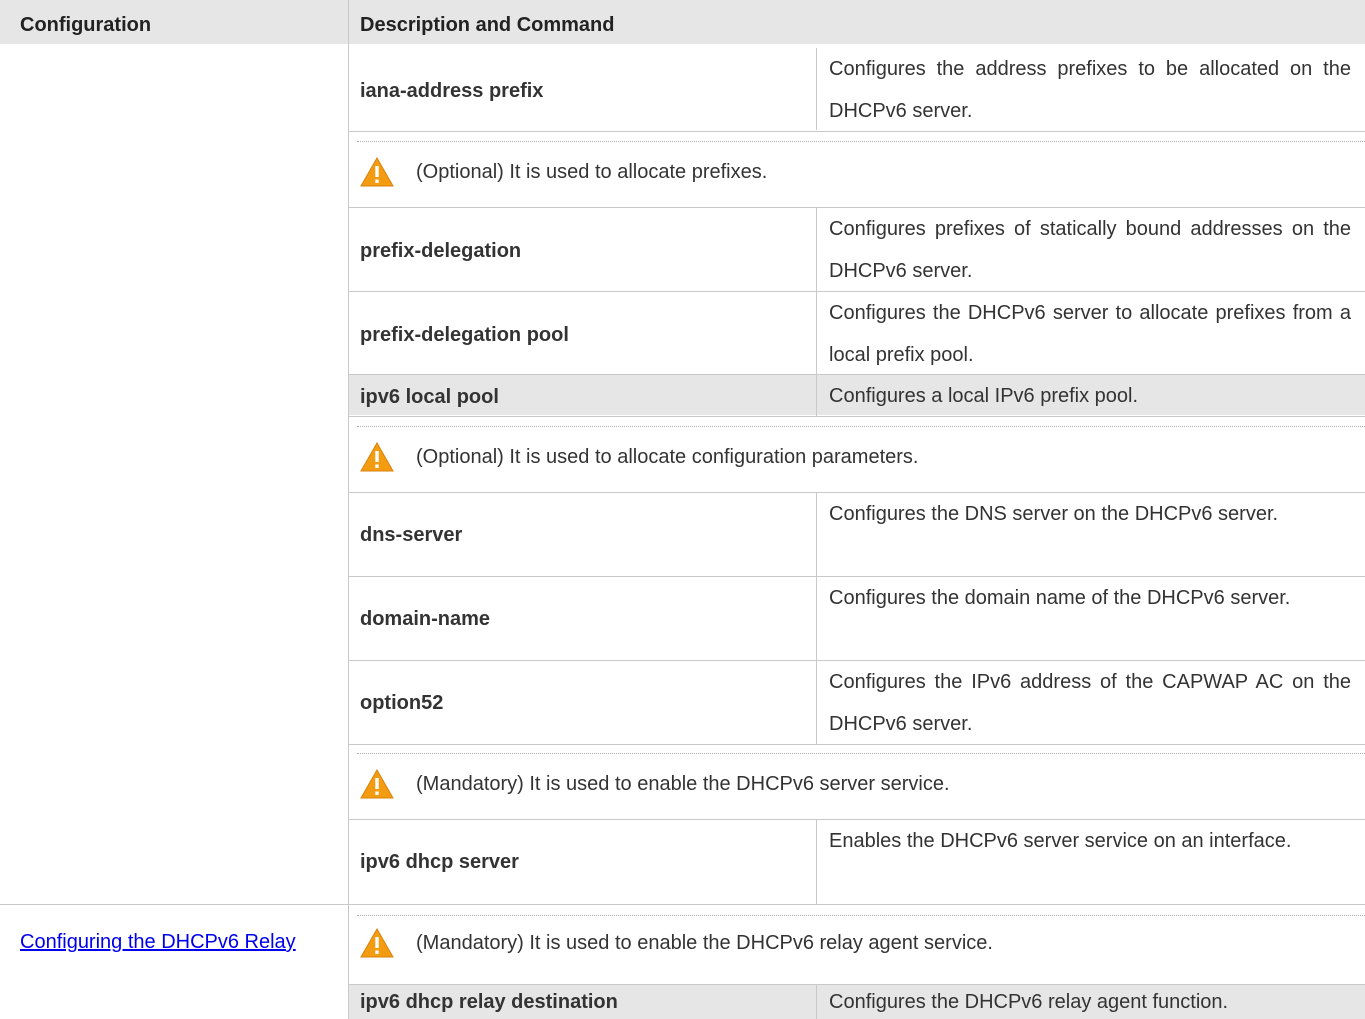 Image resolution: width=1365 pixels, height=1019 pixels. I want to click on header-configuration: Configuration, so click(174, 22).